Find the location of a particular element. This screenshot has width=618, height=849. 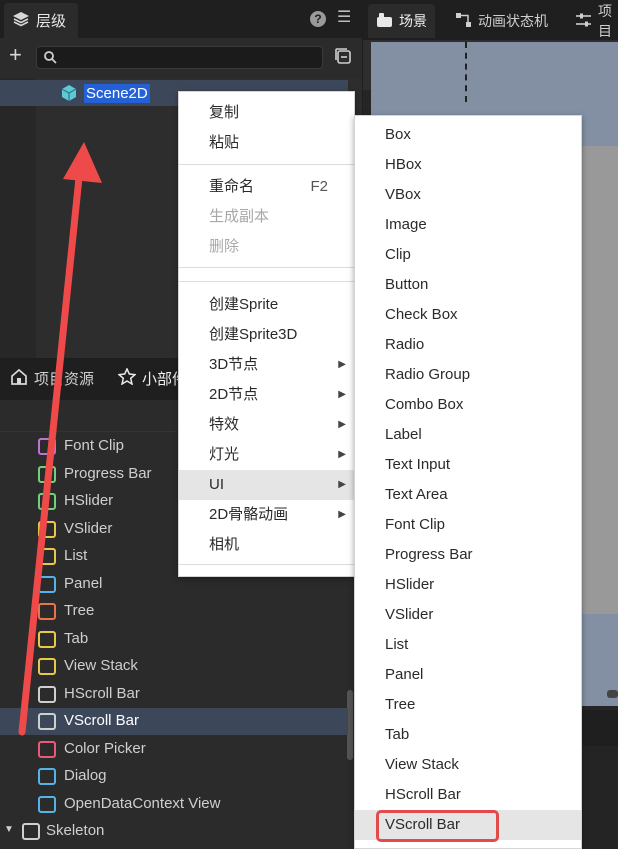

widget-item: View Stack is located at coordinates (174, 666).